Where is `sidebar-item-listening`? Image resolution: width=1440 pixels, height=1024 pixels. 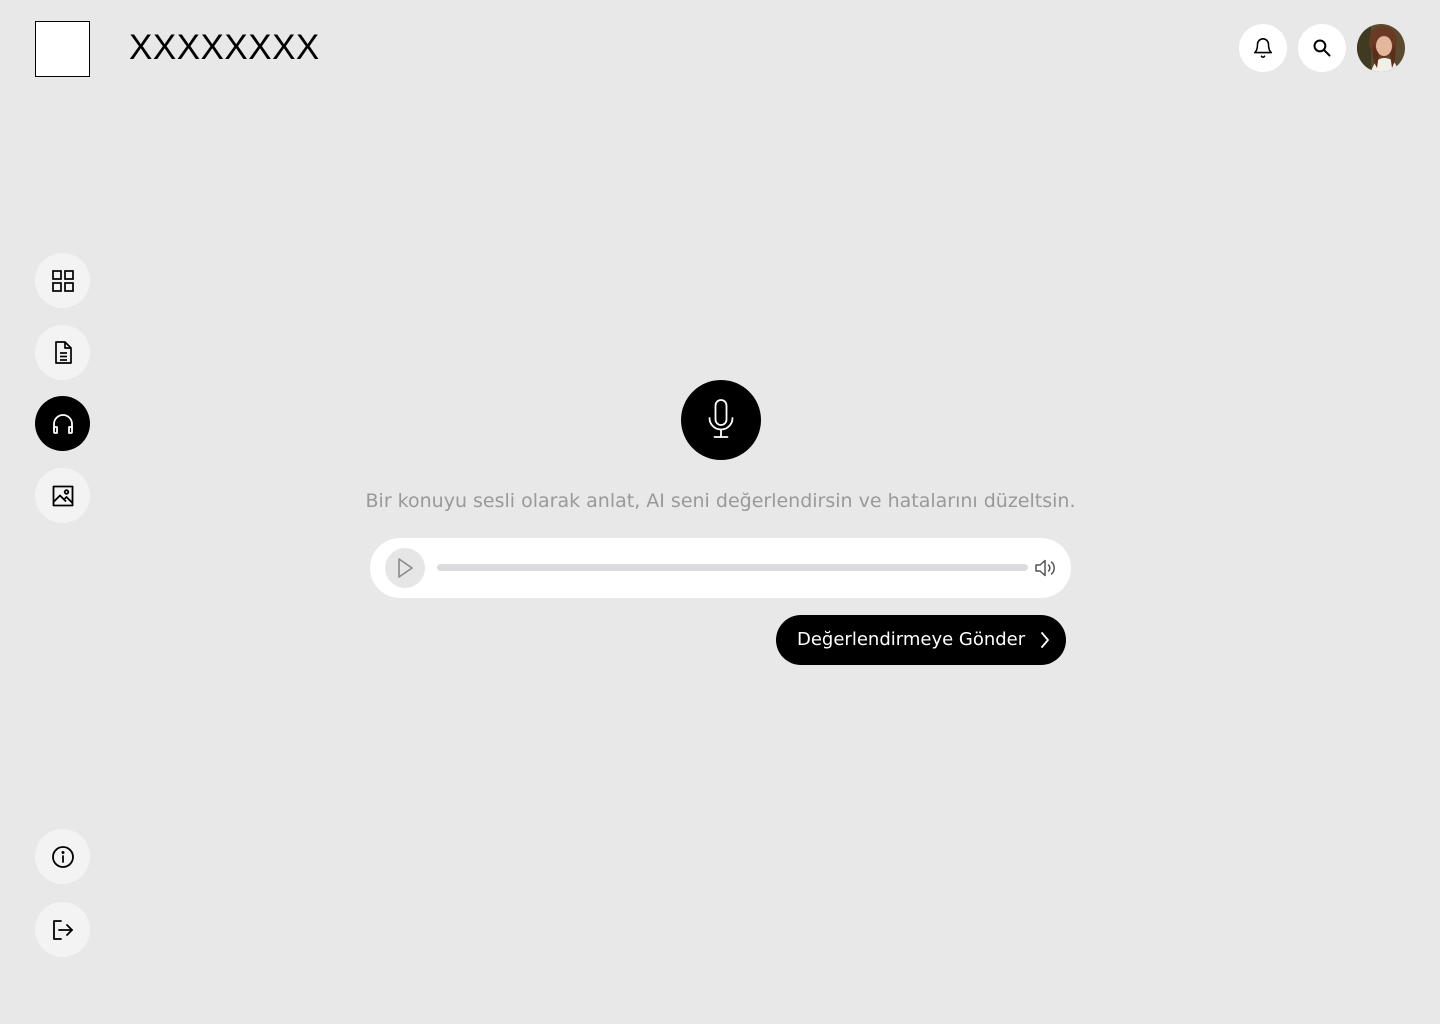 sidebar-item-listening is located at coordinates (62, 423).